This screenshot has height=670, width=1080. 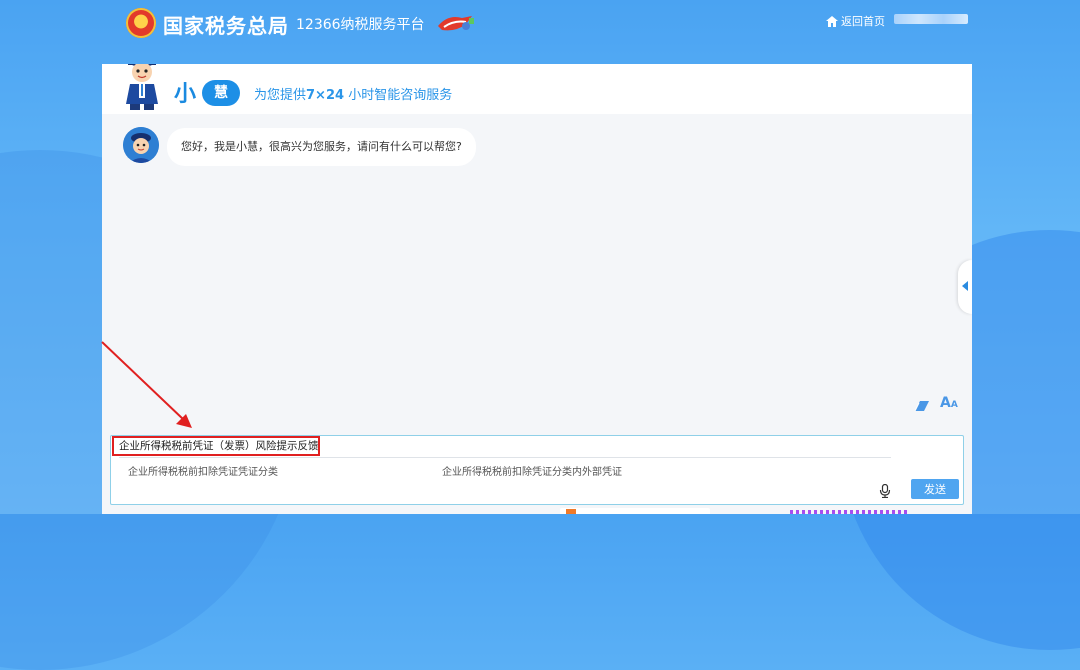 I want to click on top-bar: 国家税务总局 12366纳税服务平台 返回首页, so click(x=540, y=22).